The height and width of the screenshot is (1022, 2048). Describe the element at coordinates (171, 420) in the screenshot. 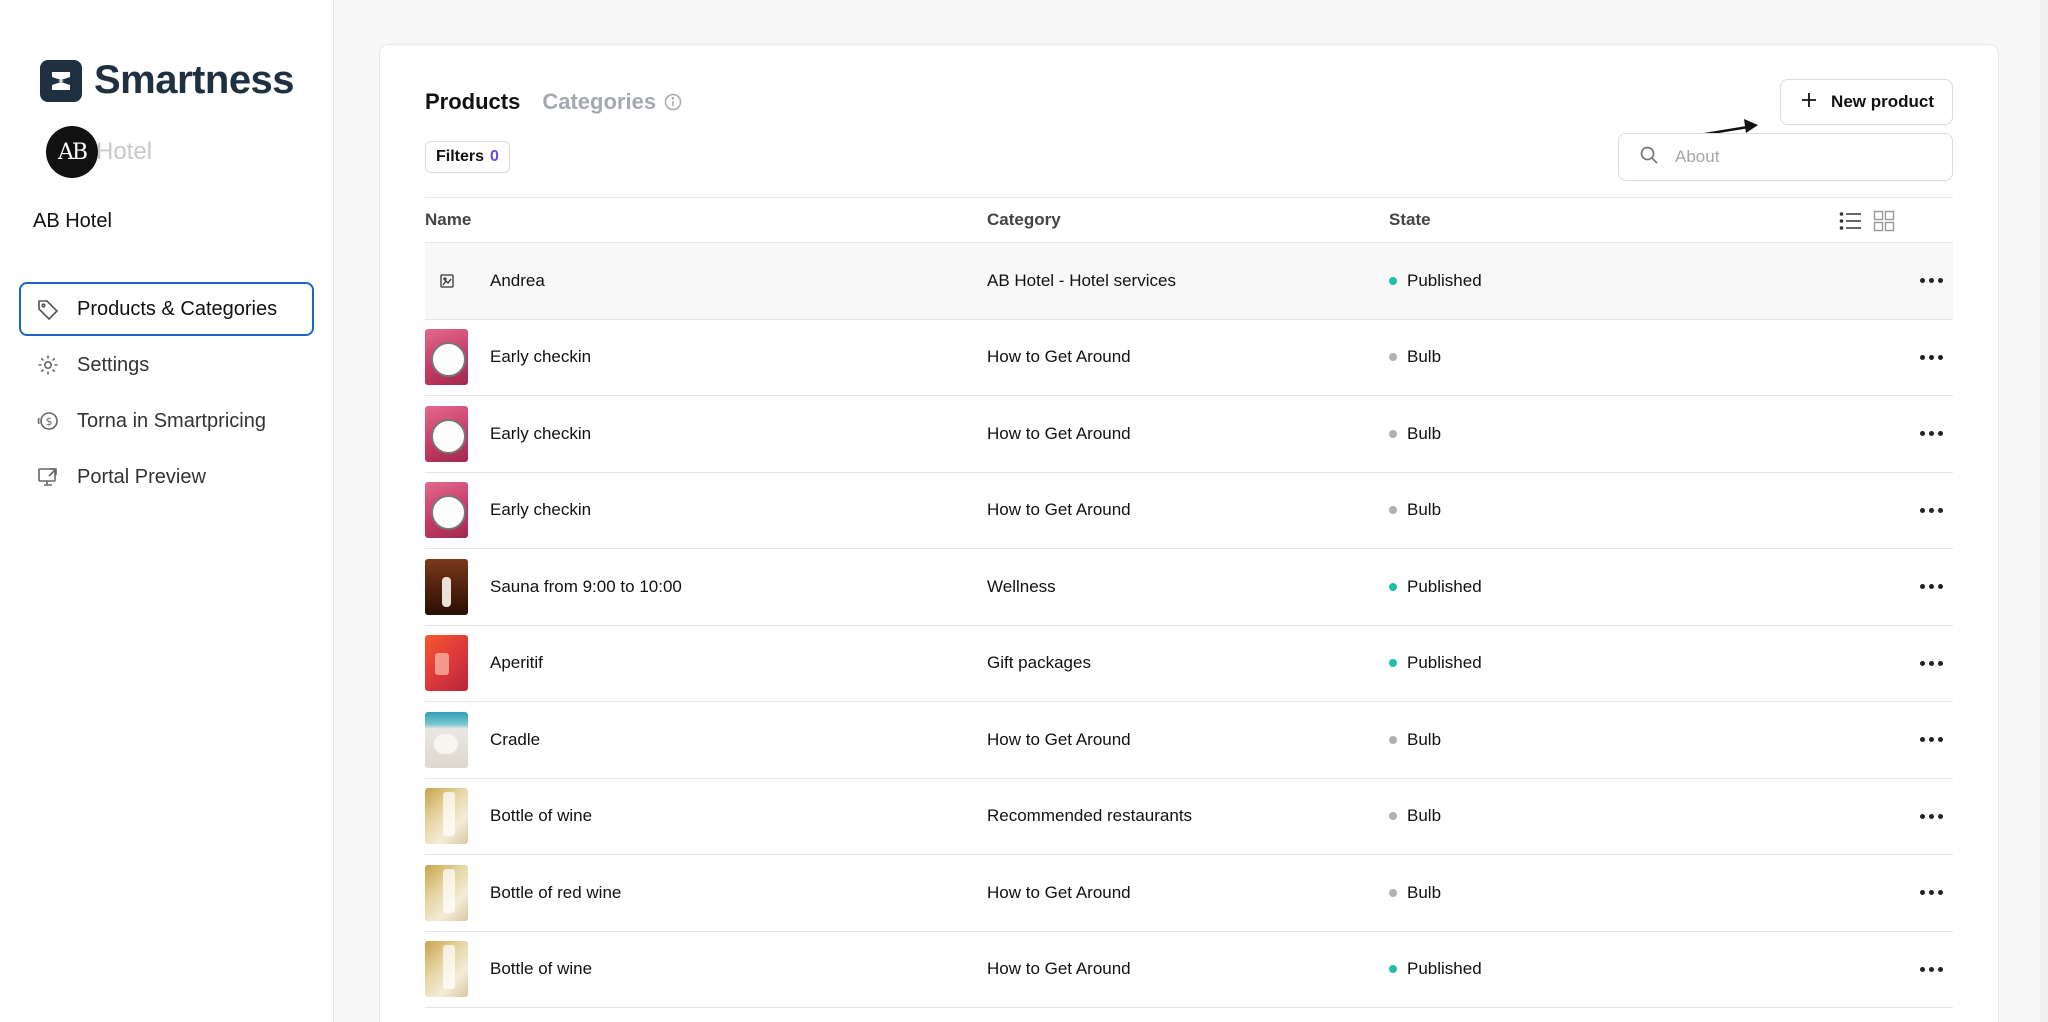

I see `sidebar-item-label: Torna in Smartpricing` at that location.